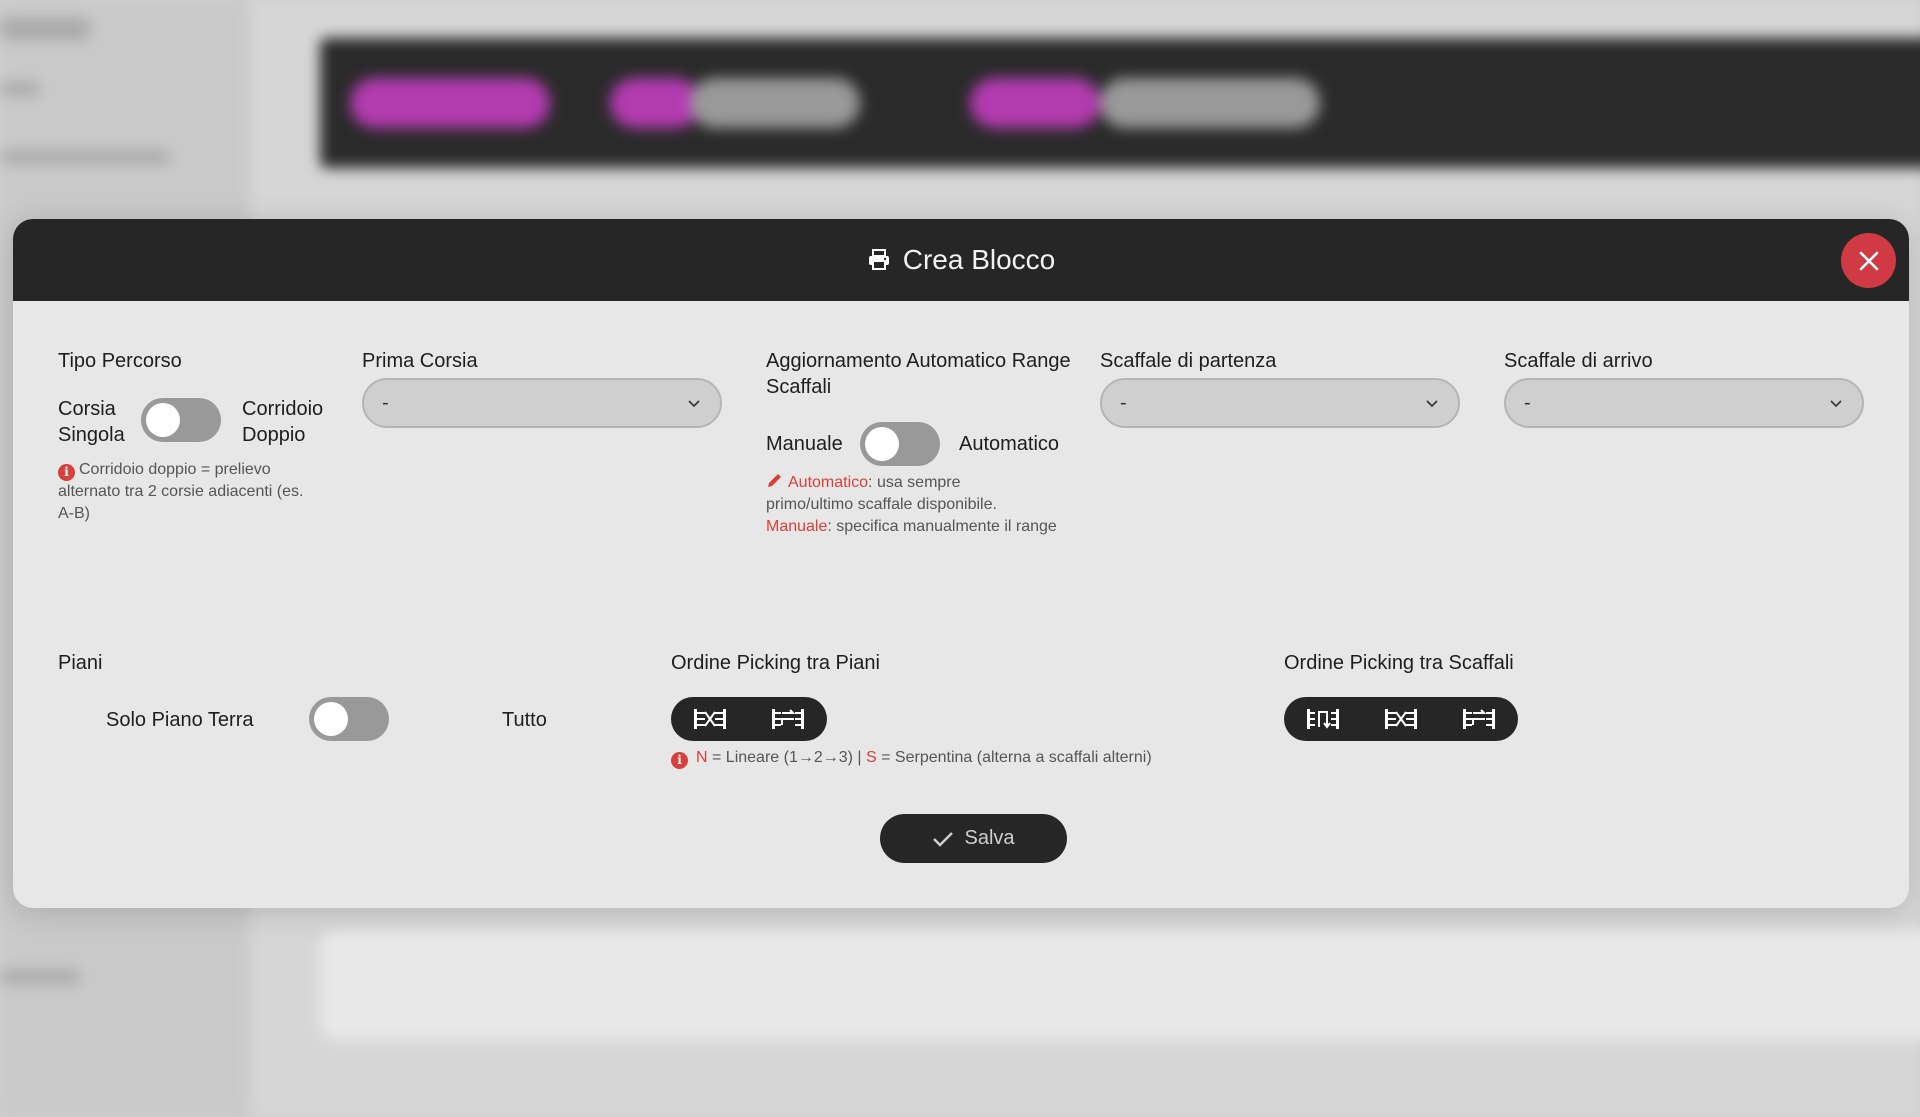 This screenshot has width=1920, height=1117. I want to click on vertical-order-icon, so click(1323, 719).